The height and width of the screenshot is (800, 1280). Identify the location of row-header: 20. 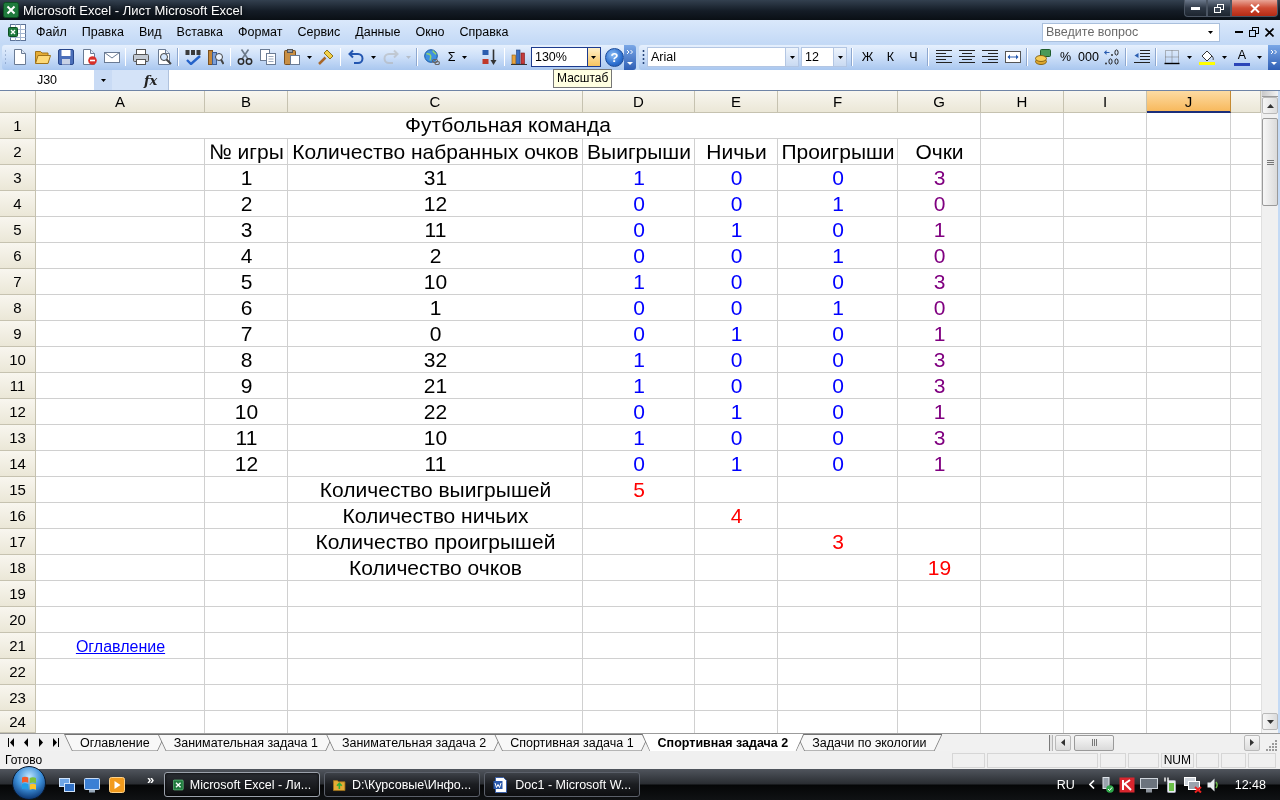
(18, 620).